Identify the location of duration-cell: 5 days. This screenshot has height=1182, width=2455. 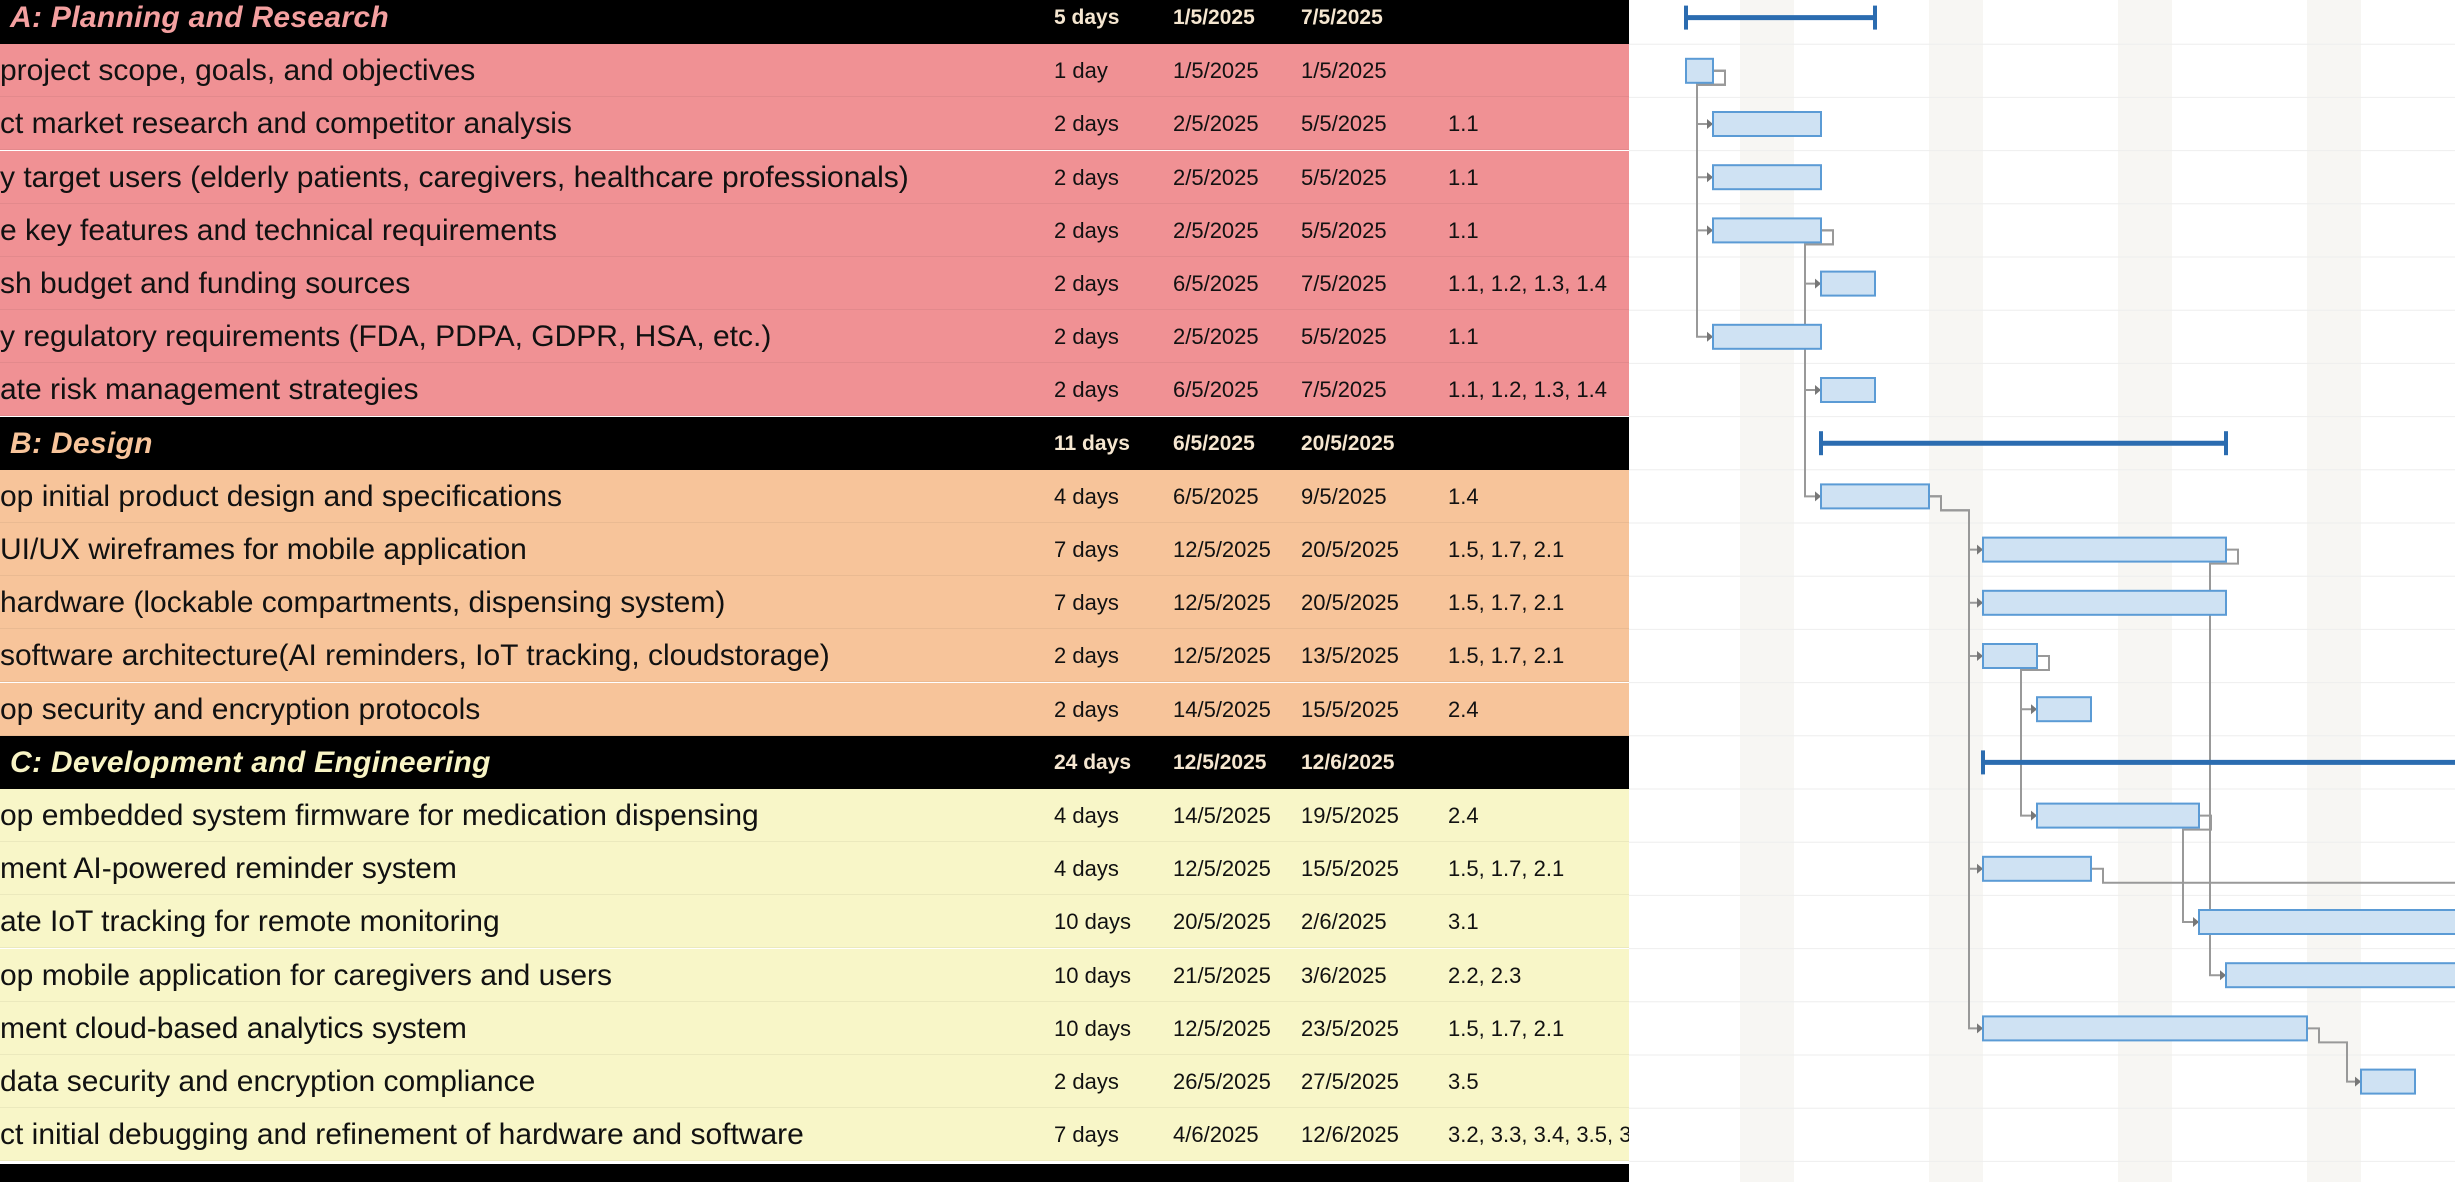
(1087, 17).